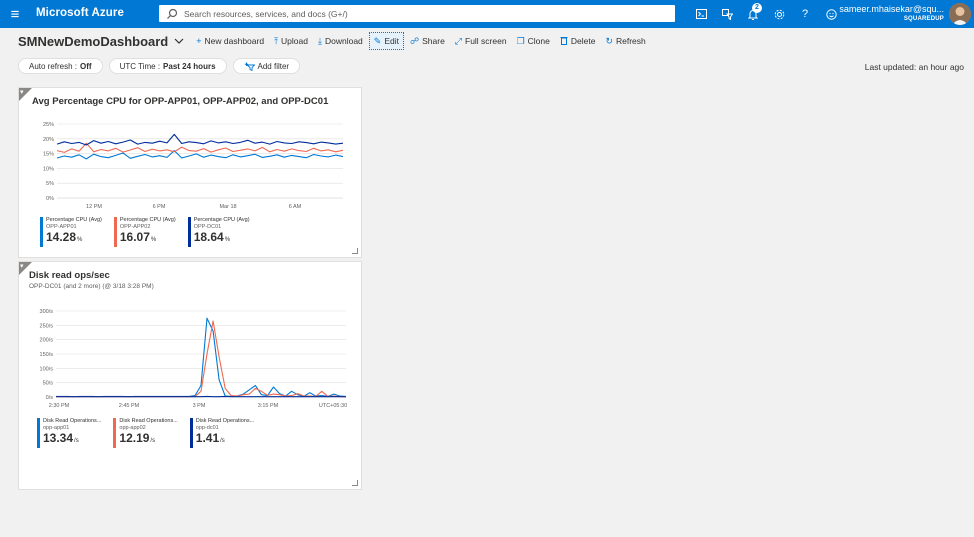 The width and height of the screenshot is (974, 537). Describe the element at coordinates (200, 147) in the screenshot. I see `series-line-opp-app02` at that location.